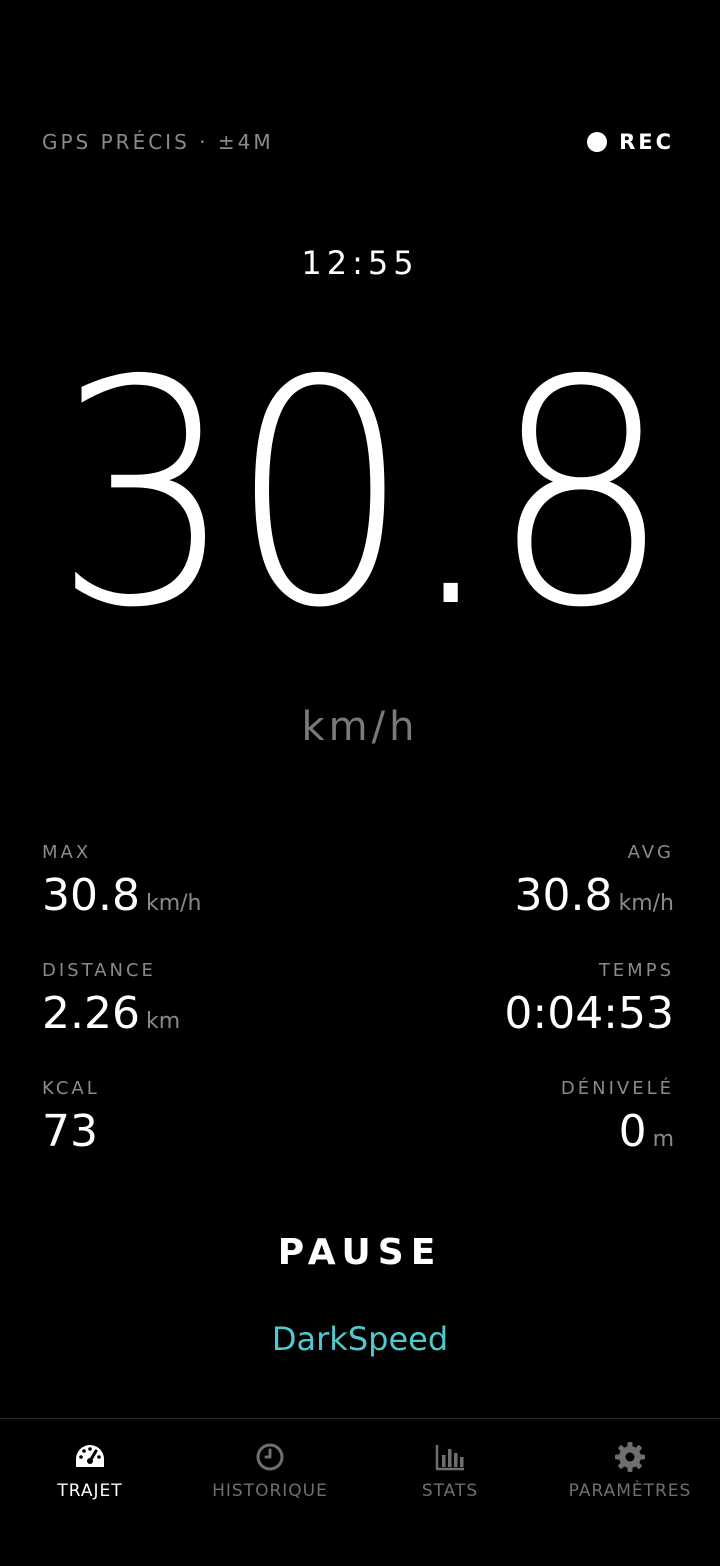  Describe the element at coordinates (270, 1457) in the screenshot. I see `clock-icon` at that location.